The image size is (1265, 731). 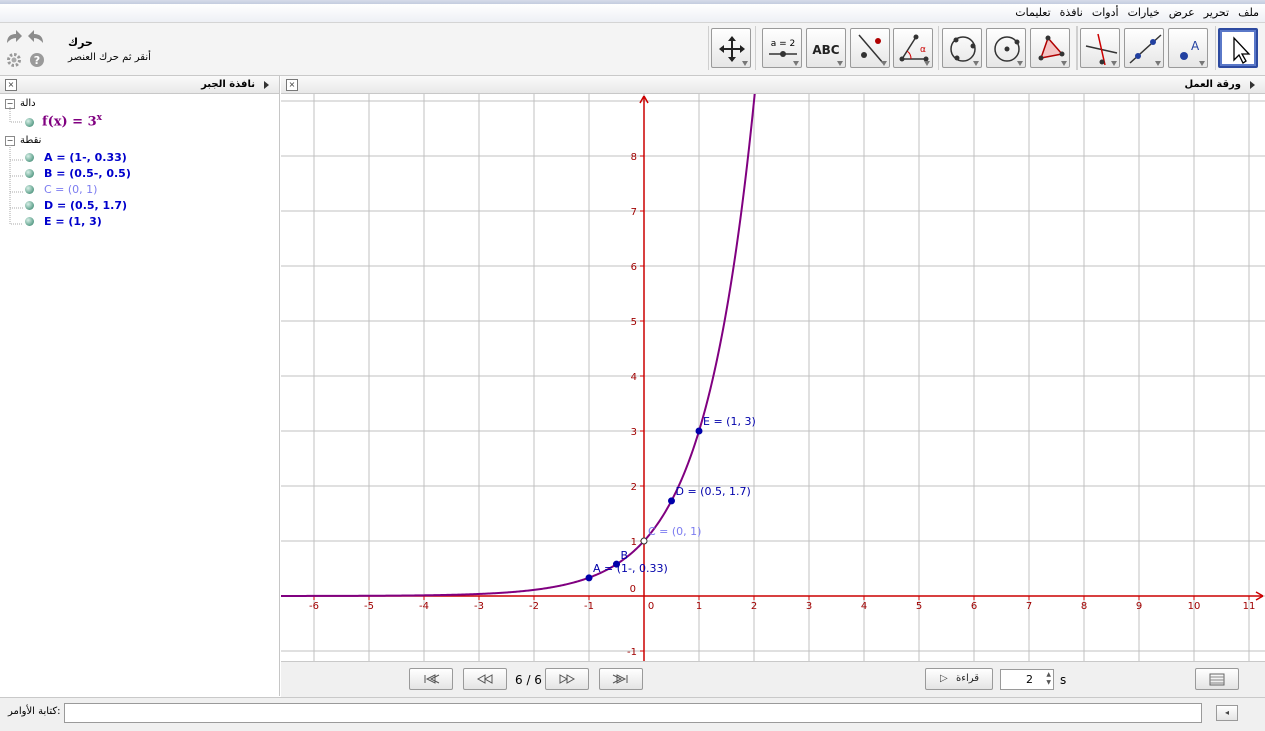 What do you see at coordinates (671, 501) in the screenshot?
I see `point-d` at bounding box center [671, 501].